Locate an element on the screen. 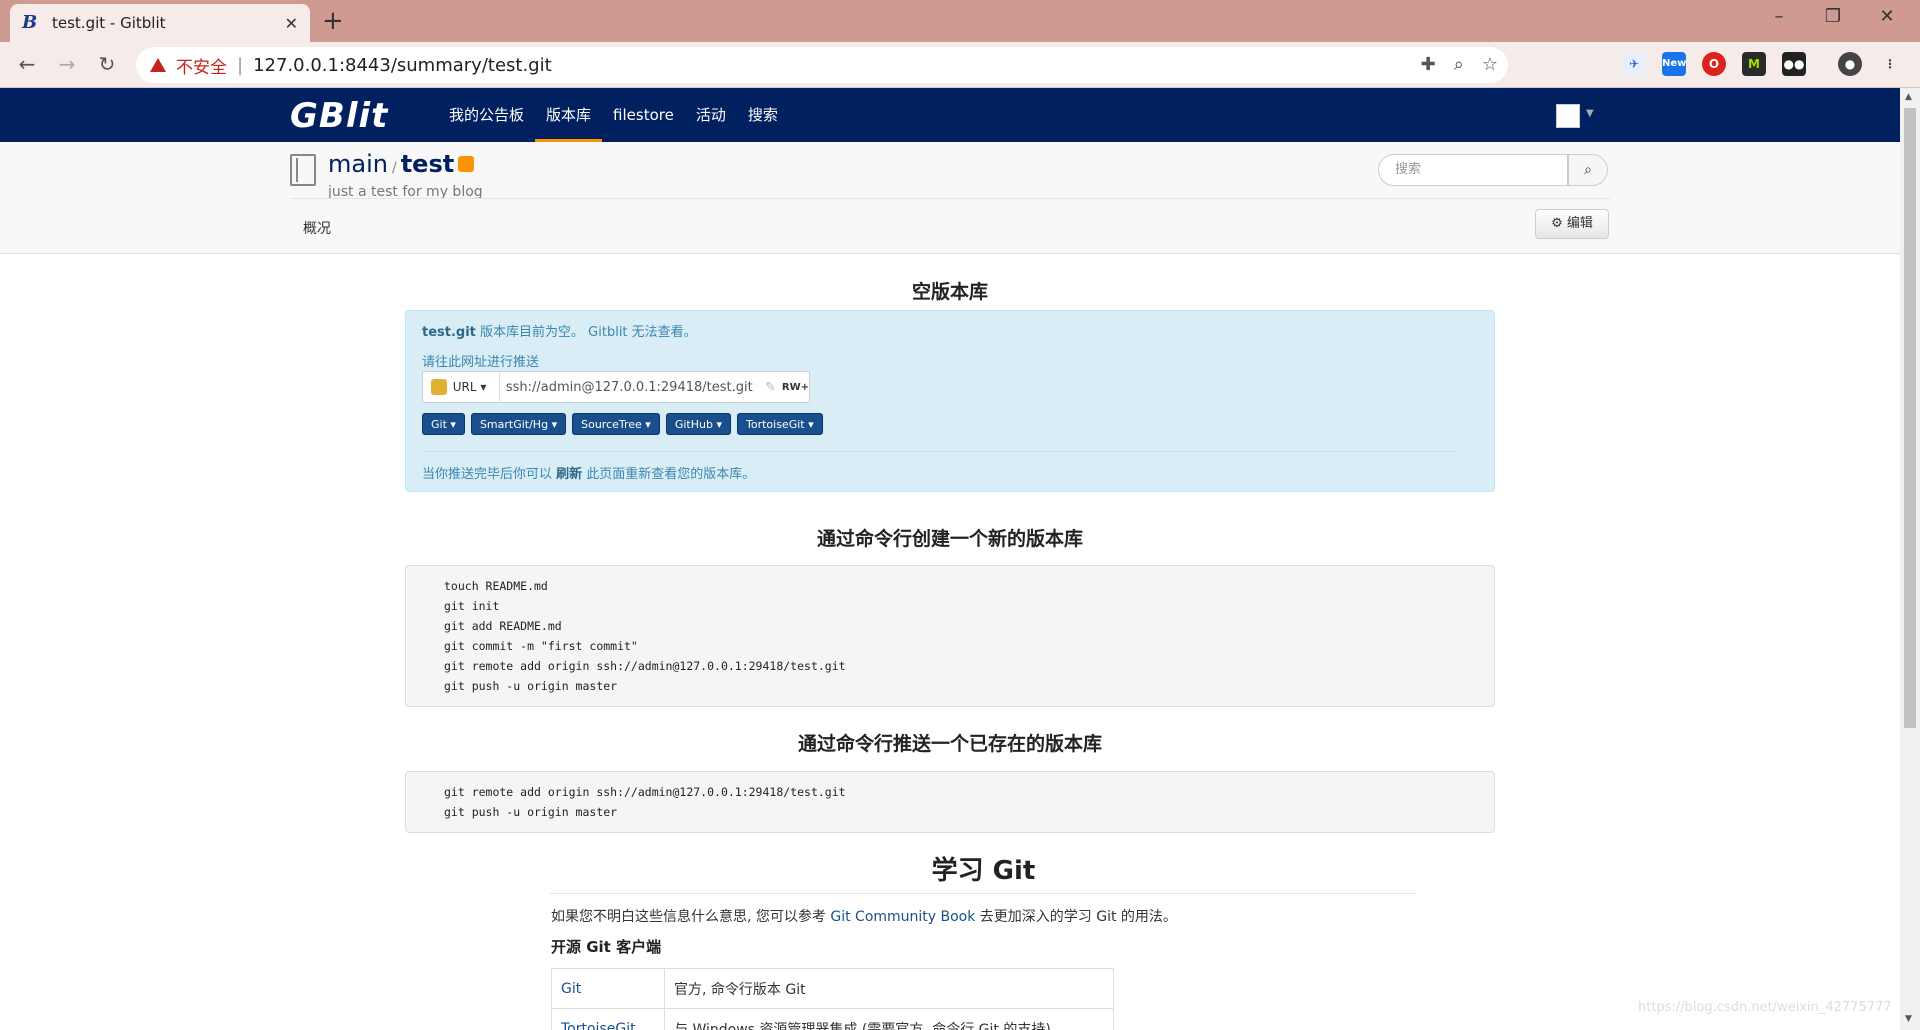 This screenshot has height=1030, width=1920. client-dropdown-label: TortoiseGit is located at coordinates (775, 424).